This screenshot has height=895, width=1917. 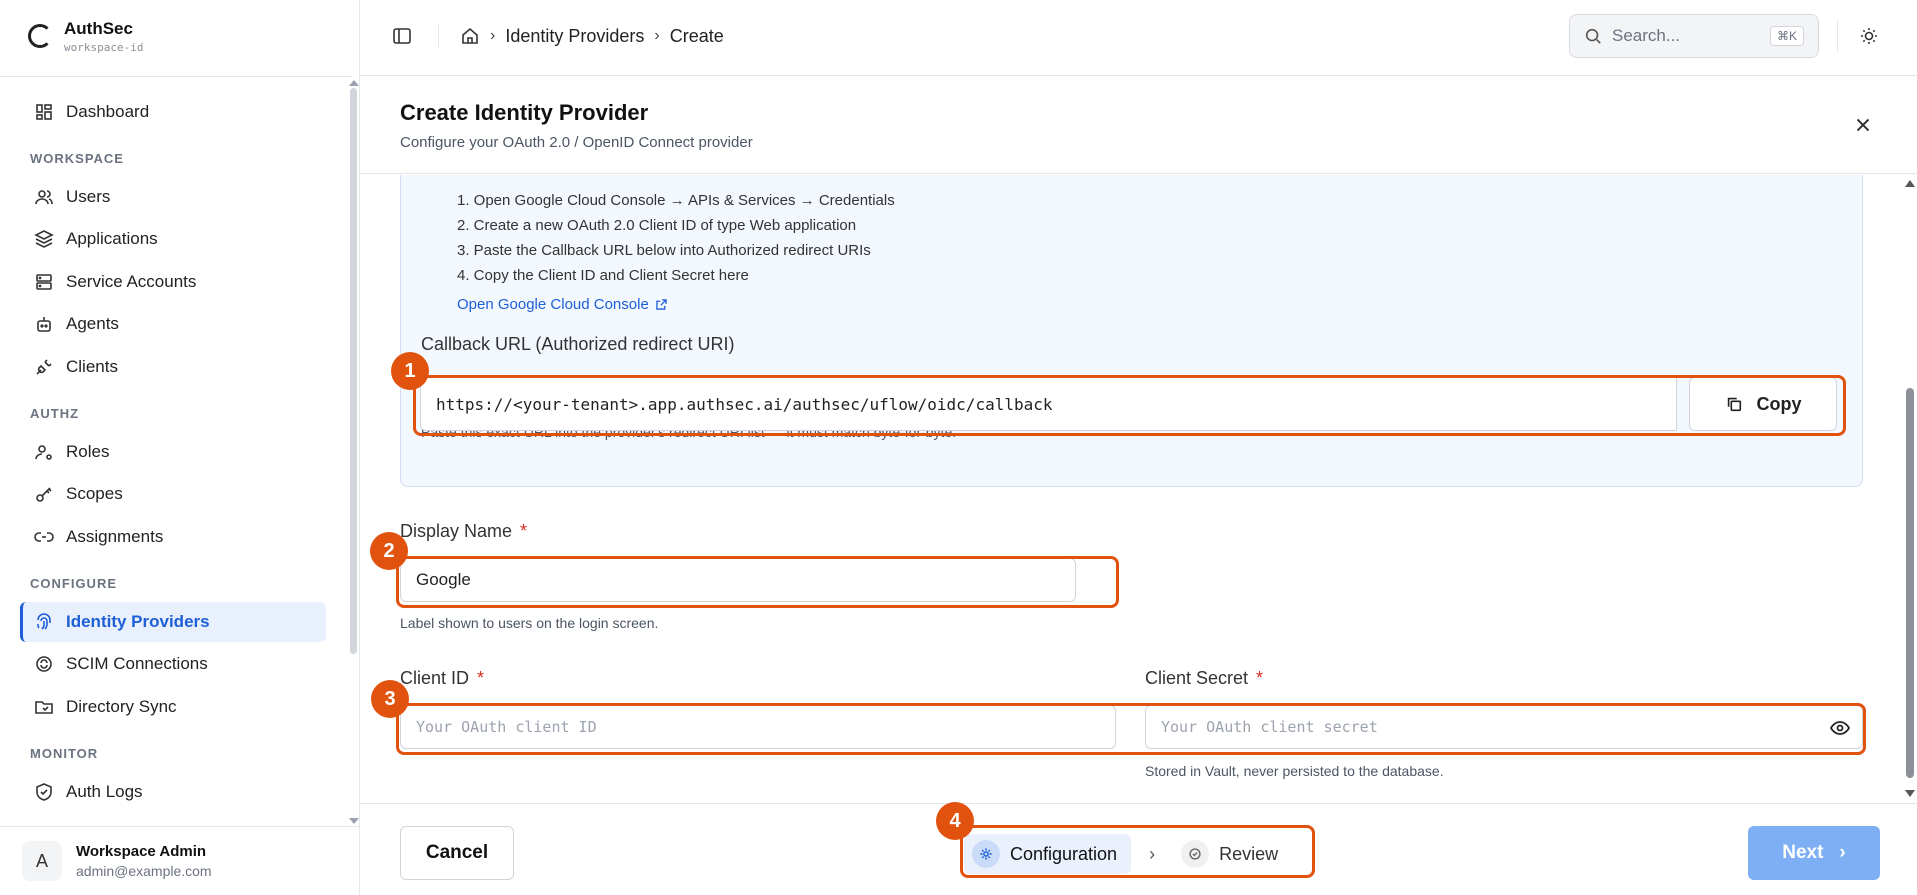 What do you see at coordinates (173, 494) in the screenshot?
I see `sidebar-item-scopes: Scopes` at bounding box center [173, 494].